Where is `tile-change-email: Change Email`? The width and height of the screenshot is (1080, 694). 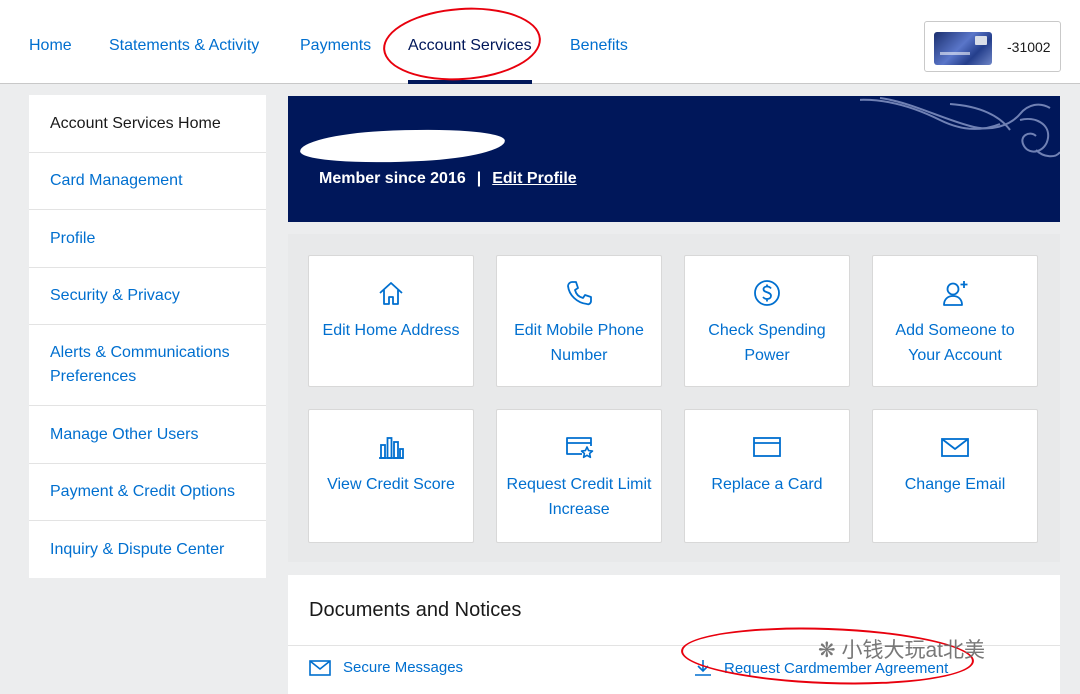
tile-change-email: Change Email is located at coordinates (955, 476).